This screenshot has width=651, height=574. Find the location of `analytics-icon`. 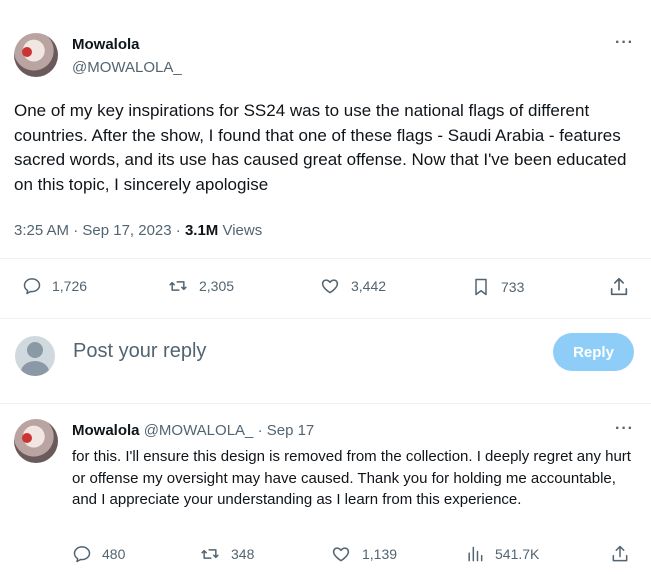

analytics-icon is located at coordinates (475, 554).